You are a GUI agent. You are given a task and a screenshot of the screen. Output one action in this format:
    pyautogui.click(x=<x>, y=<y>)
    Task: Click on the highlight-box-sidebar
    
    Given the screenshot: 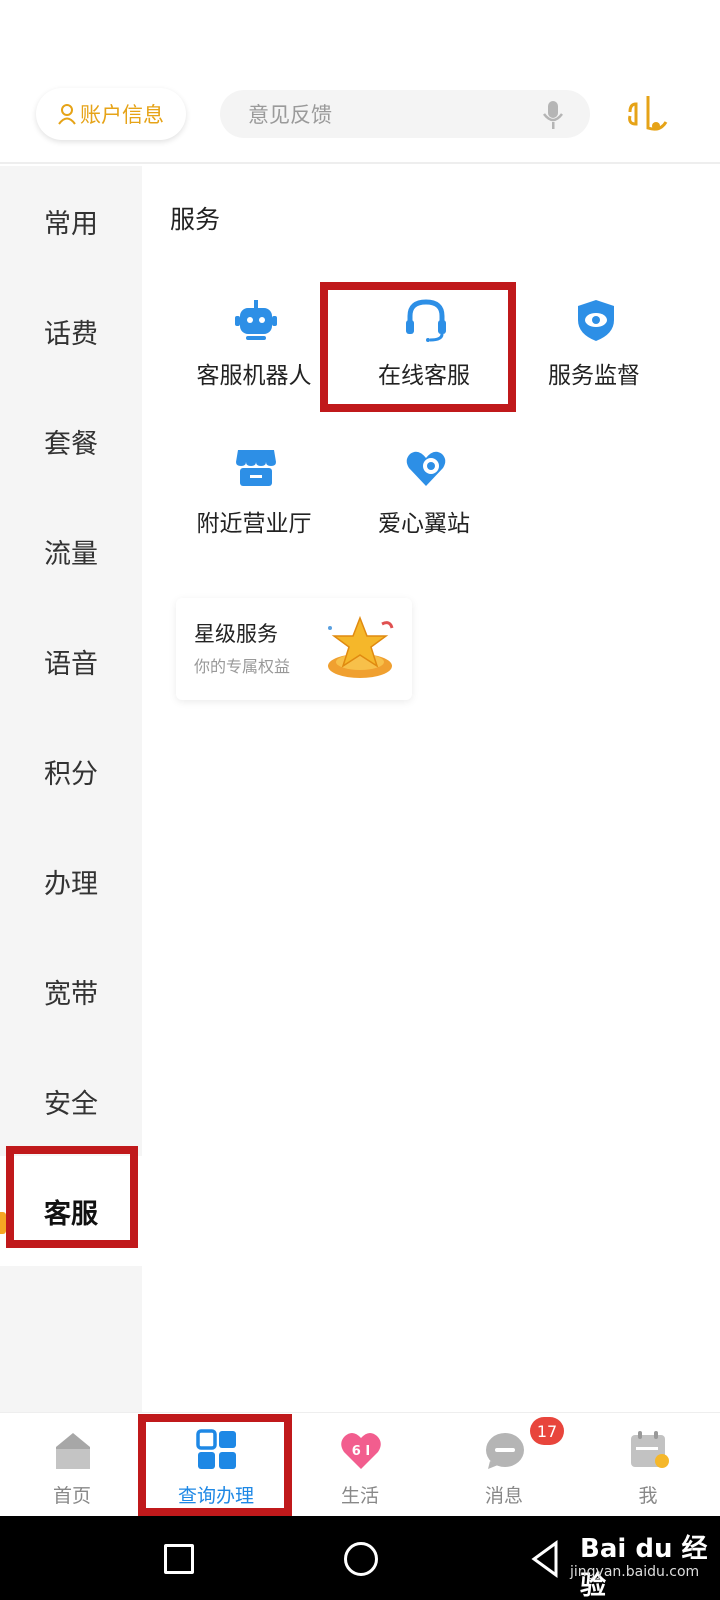 What is the action you would take?
    pyautogui.click(x=72, y=1197)
    